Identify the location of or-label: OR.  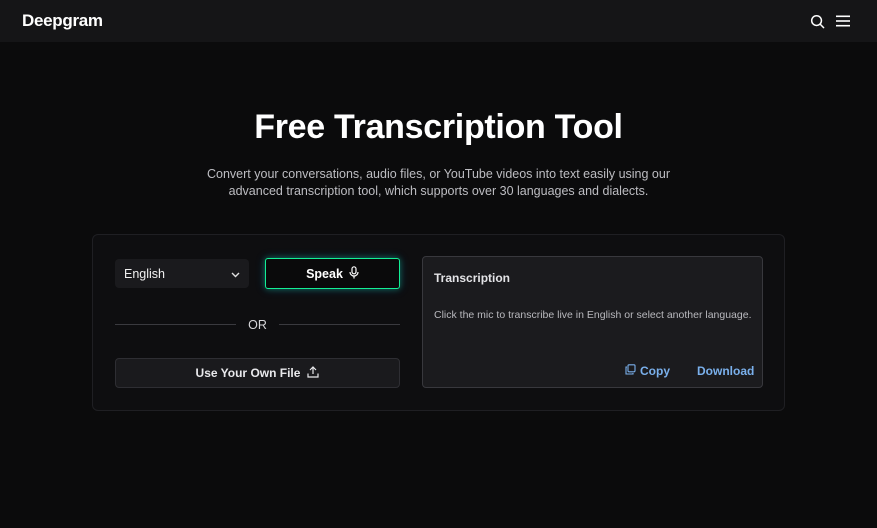
(257, 324).